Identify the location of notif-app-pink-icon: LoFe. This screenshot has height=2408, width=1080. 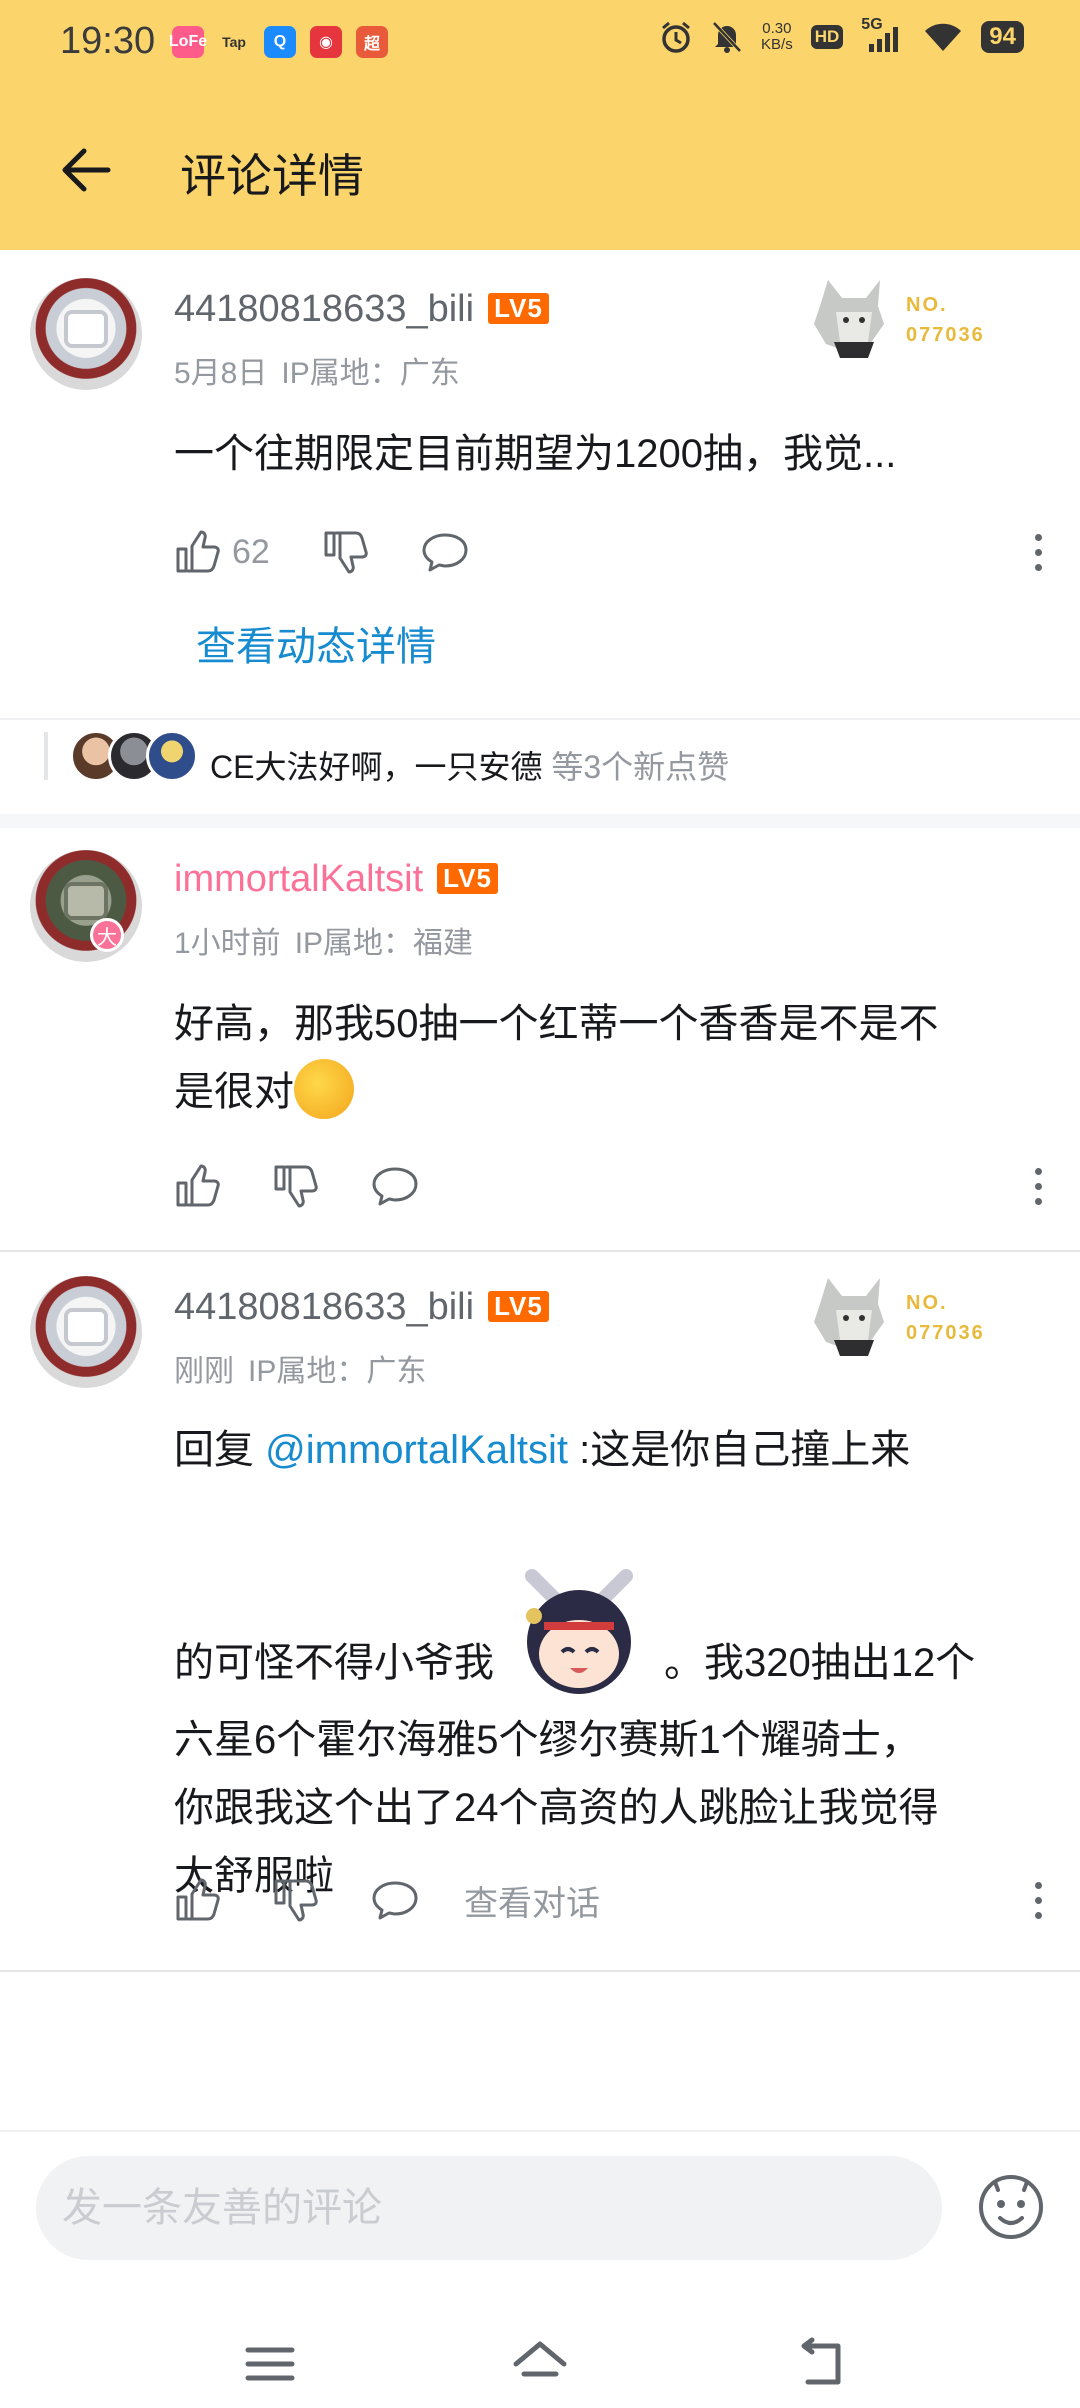
(188, 42).